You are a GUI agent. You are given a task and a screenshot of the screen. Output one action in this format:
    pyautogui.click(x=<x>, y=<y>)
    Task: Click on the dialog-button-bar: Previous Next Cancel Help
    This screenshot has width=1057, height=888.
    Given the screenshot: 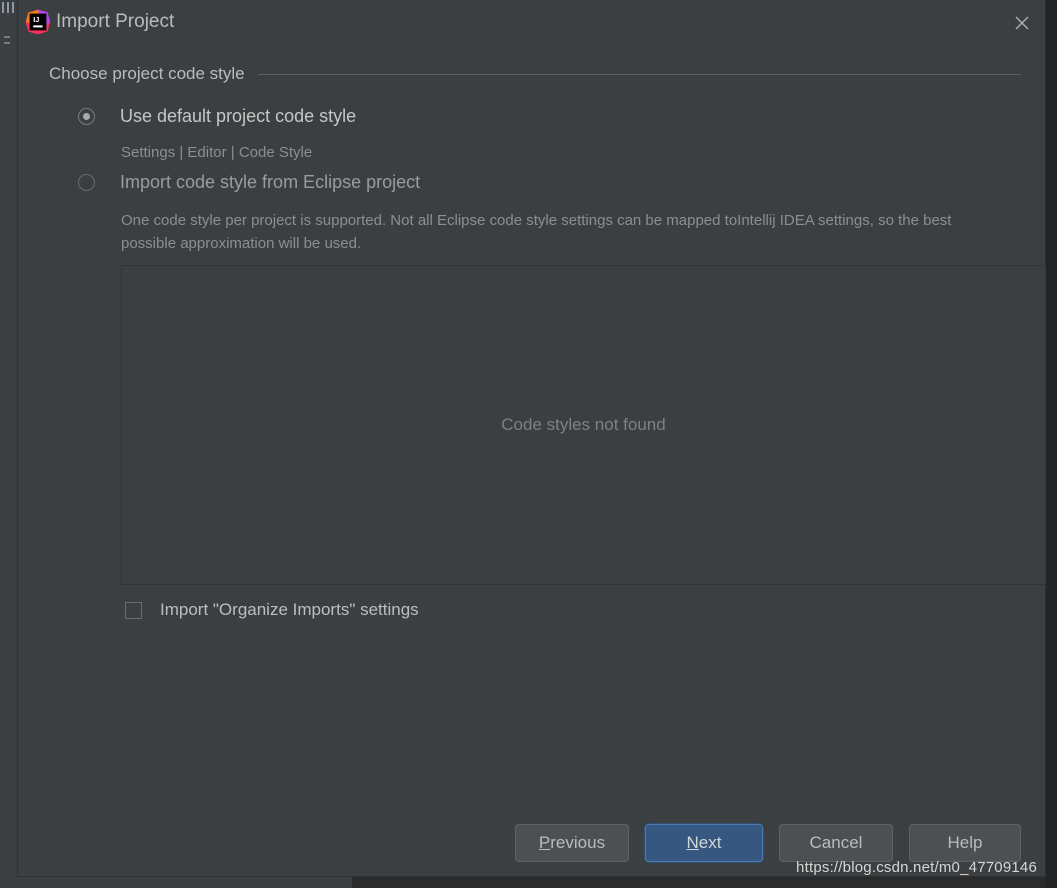 What is the action you would take?
    pyautogui.click(x=531, y=844)
    